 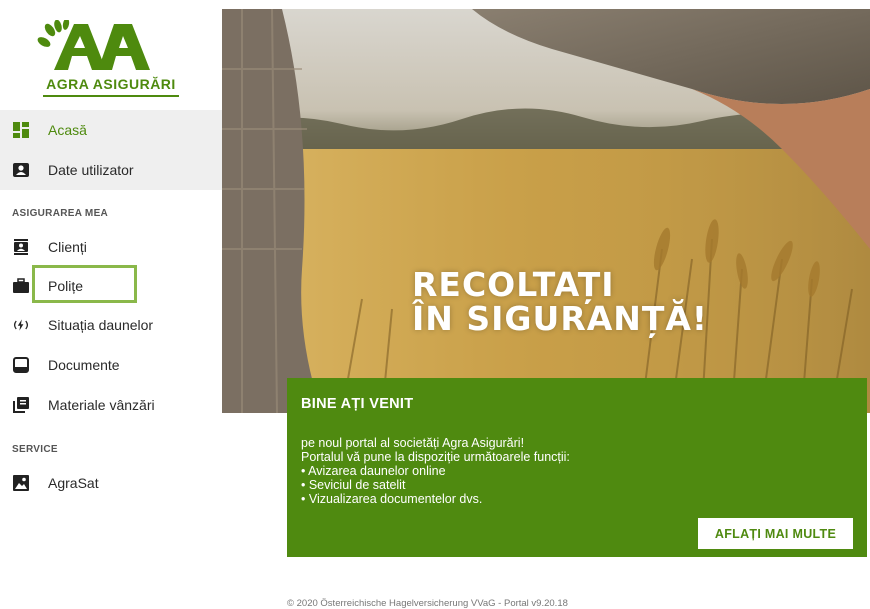 I want to click on hero-headline: RECOLTAȚI ÎN SIGURANȚĂ!, so click(x=560, y=302).